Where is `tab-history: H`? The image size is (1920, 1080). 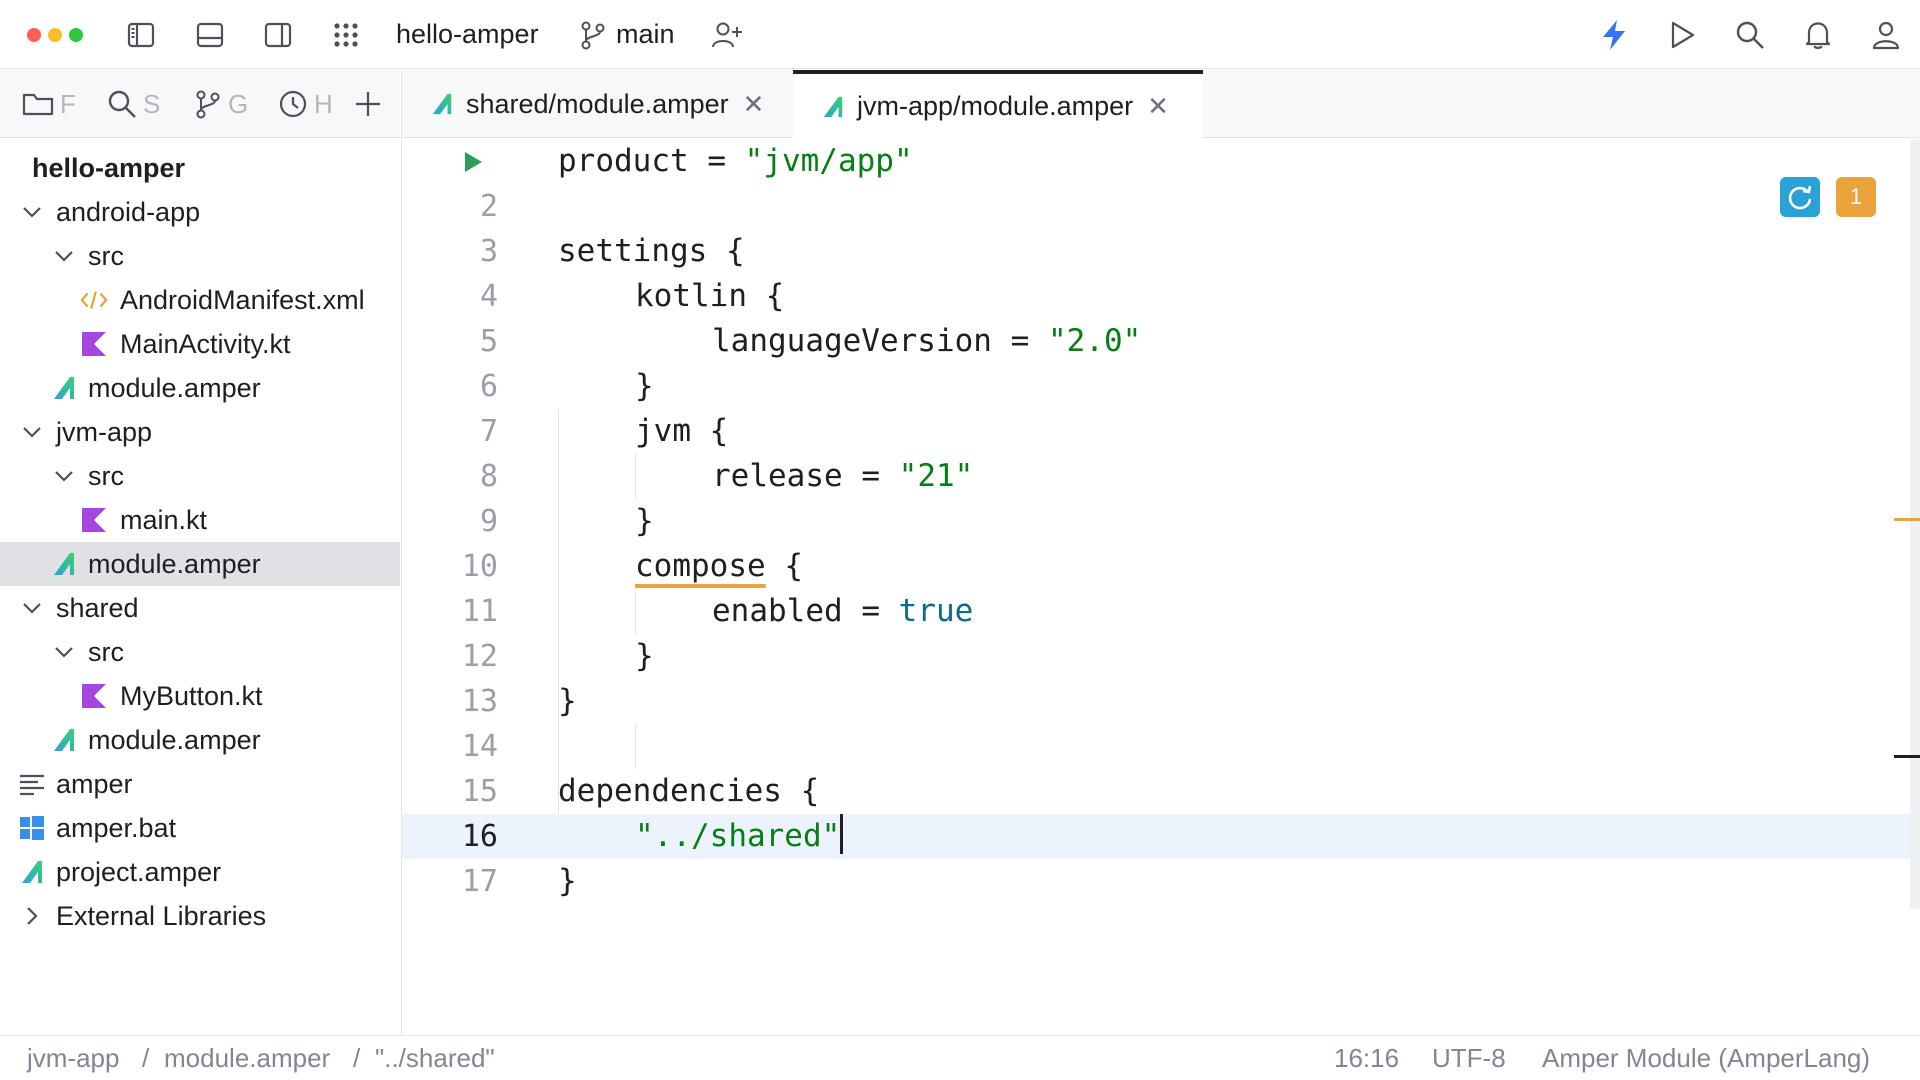 tab-history: H is located at coordinates (307, 104).